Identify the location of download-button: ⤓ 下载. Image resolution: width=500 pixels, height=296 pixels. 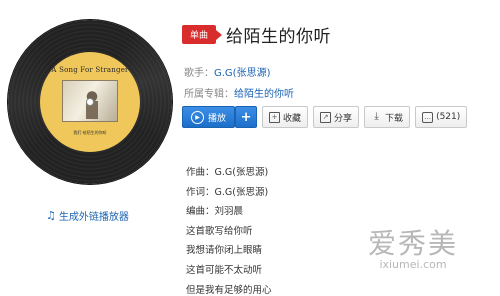
(387, 117).